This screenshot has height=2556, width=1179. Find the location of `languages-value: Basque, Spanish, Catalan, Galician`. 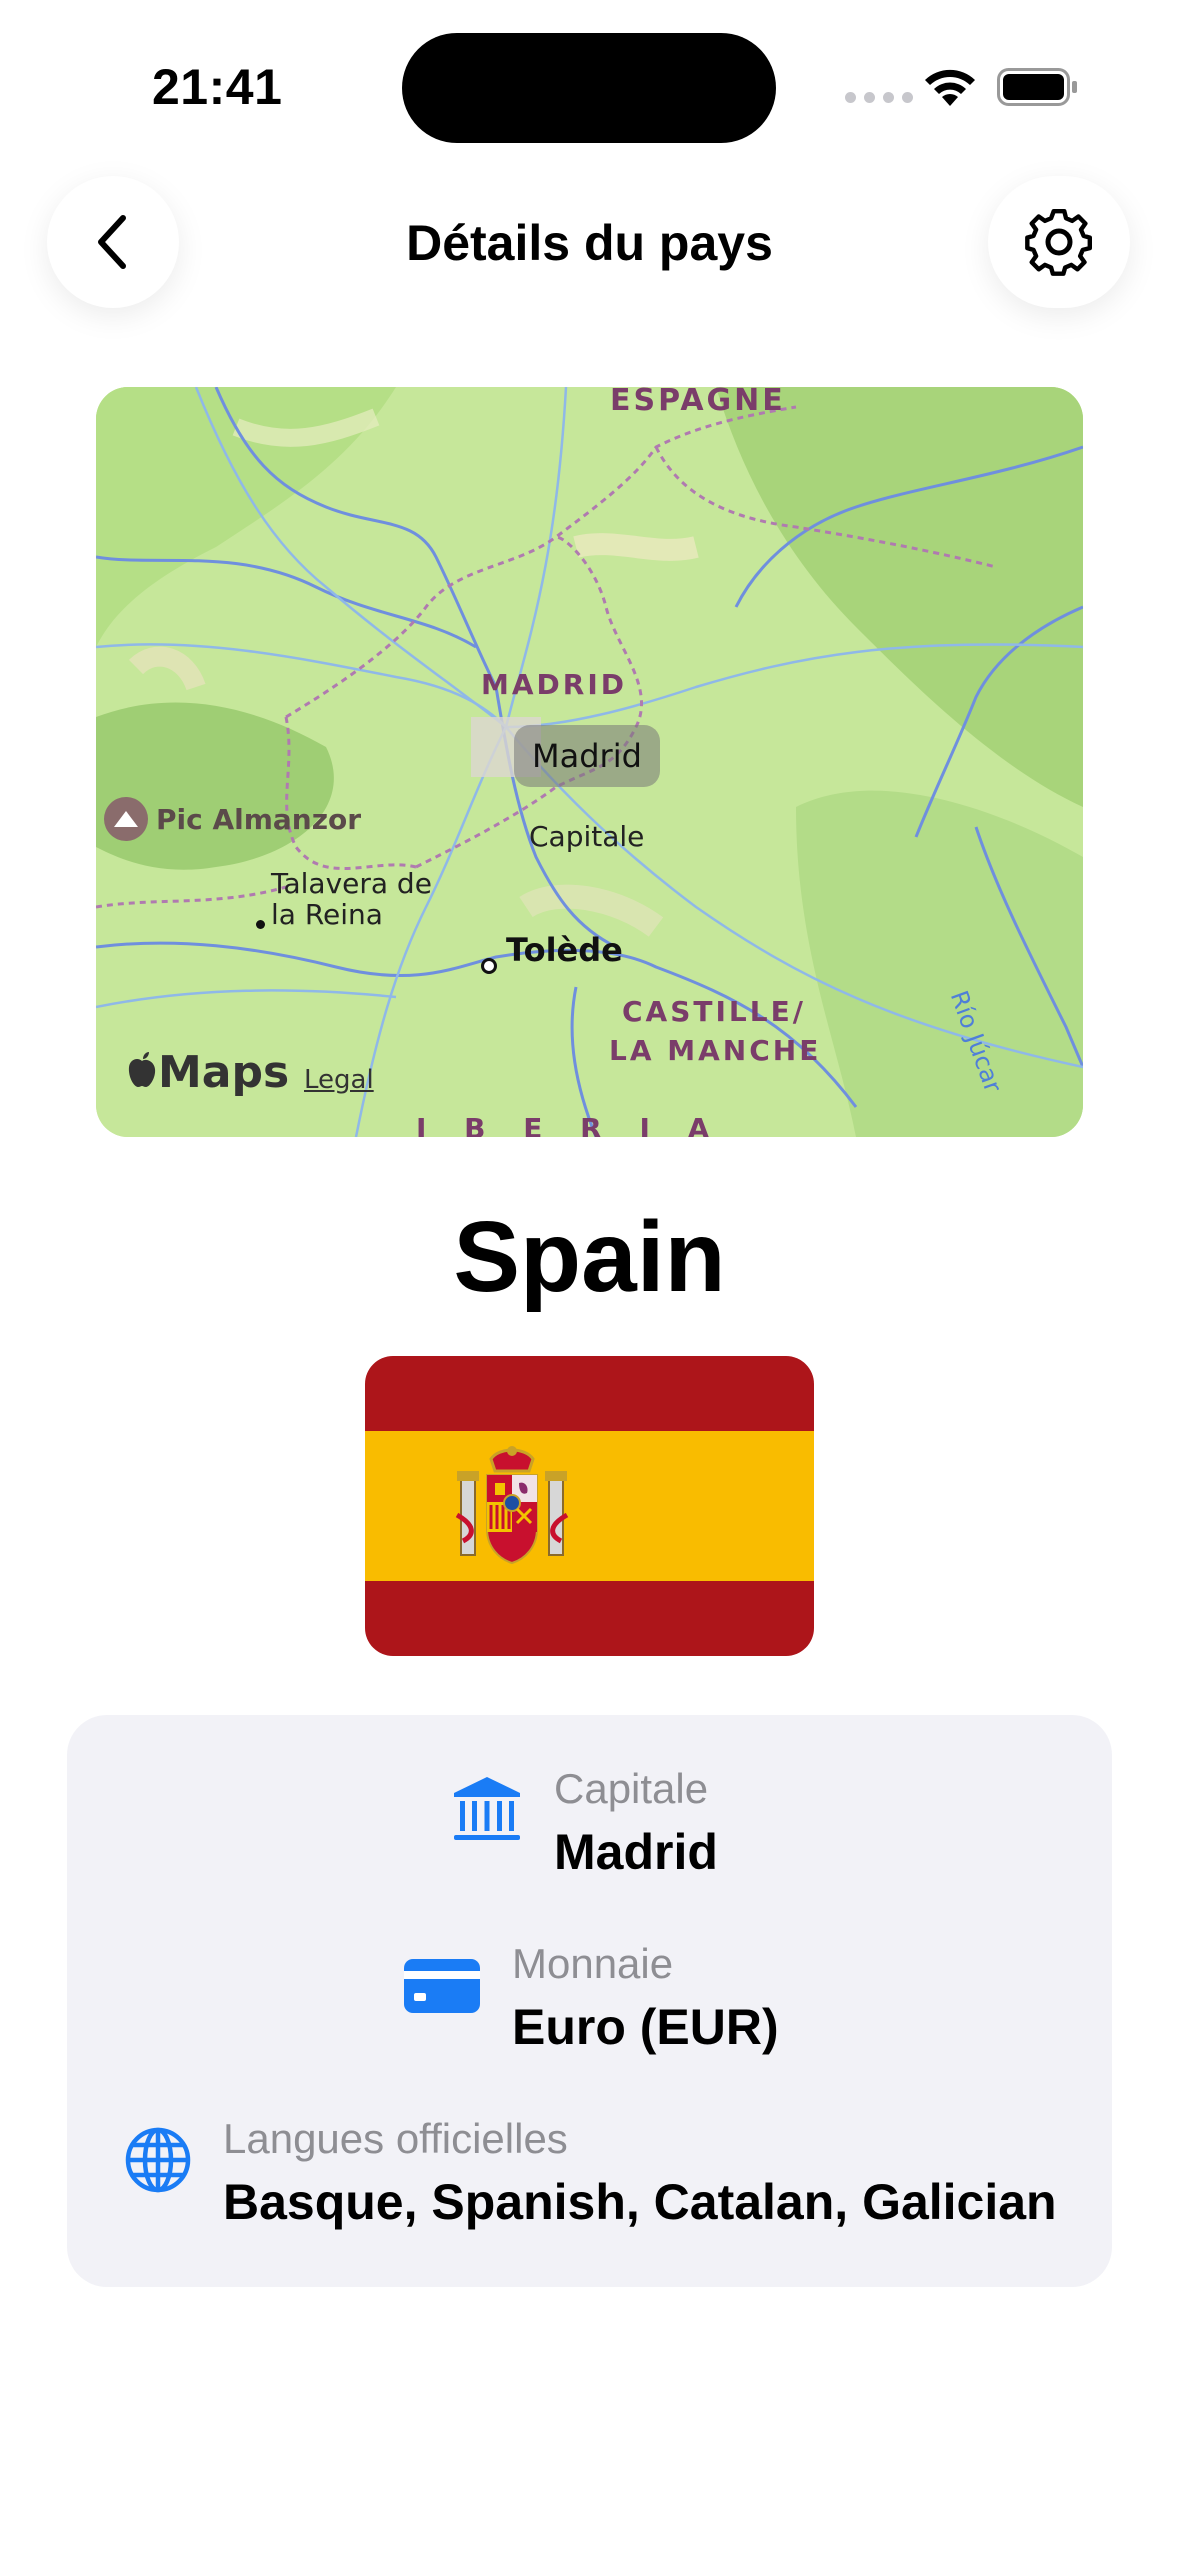

languages-value: Basque, Spanish, Catalan, Galician is located at coordinates (640, 2202).